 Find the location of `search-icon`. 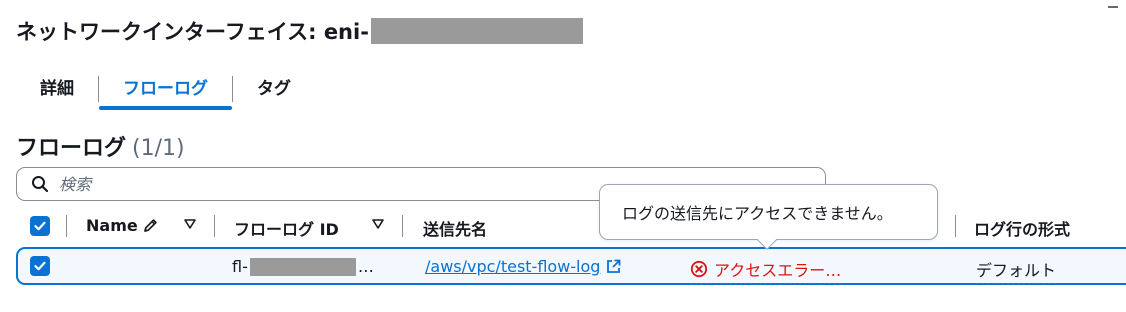

search-icon is located at coordinates (40, 184).